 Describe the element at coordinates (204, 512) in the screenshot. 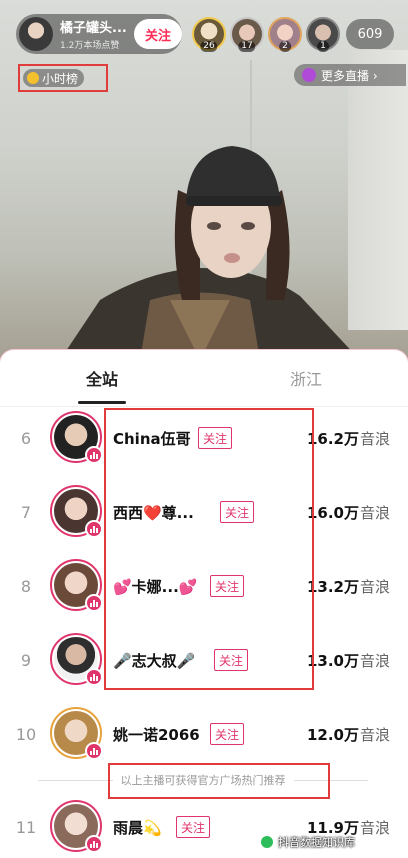

I see `ranking-row: 7 西西❤️尊... 关注 16.0万 音浪` at that location.